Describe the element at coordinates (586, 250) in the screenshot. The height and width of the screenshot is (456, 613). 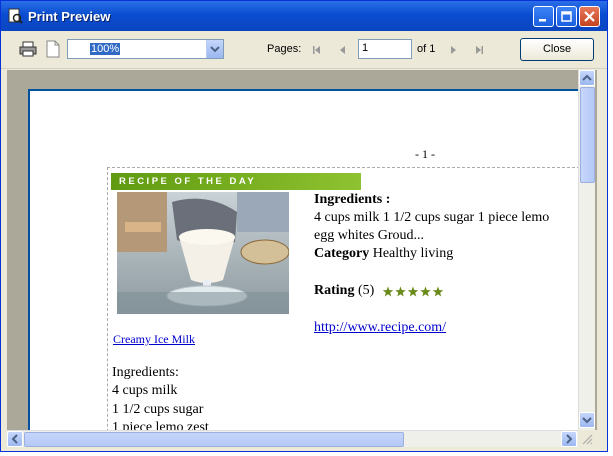
I see `vertical-scrollbar` at that location.